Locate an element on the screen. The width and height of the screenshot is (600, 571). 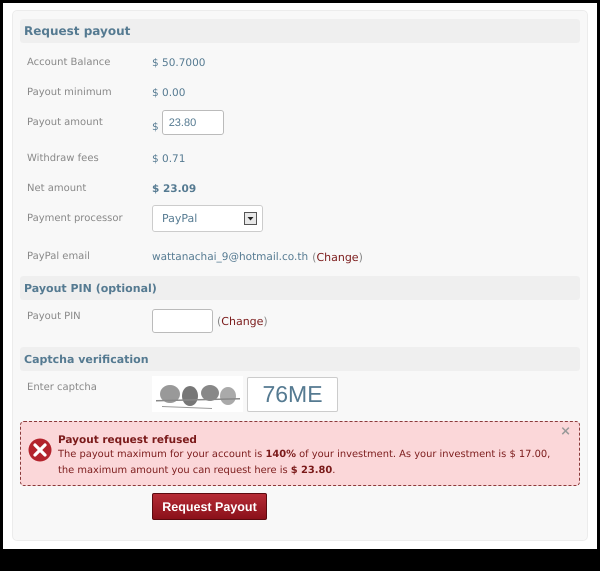
section-header: Request payout is located at coordinates (300, 31).